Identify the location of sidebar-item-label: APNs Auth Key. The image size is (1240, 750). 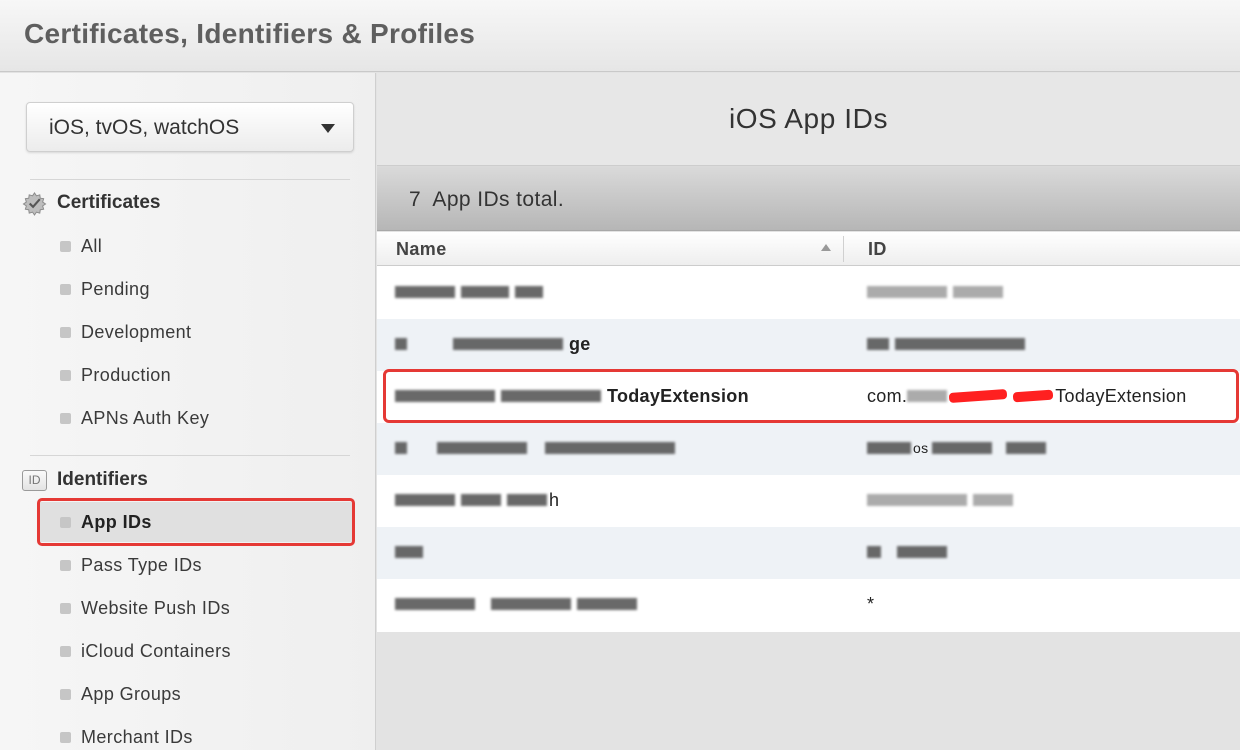
(145, 417).